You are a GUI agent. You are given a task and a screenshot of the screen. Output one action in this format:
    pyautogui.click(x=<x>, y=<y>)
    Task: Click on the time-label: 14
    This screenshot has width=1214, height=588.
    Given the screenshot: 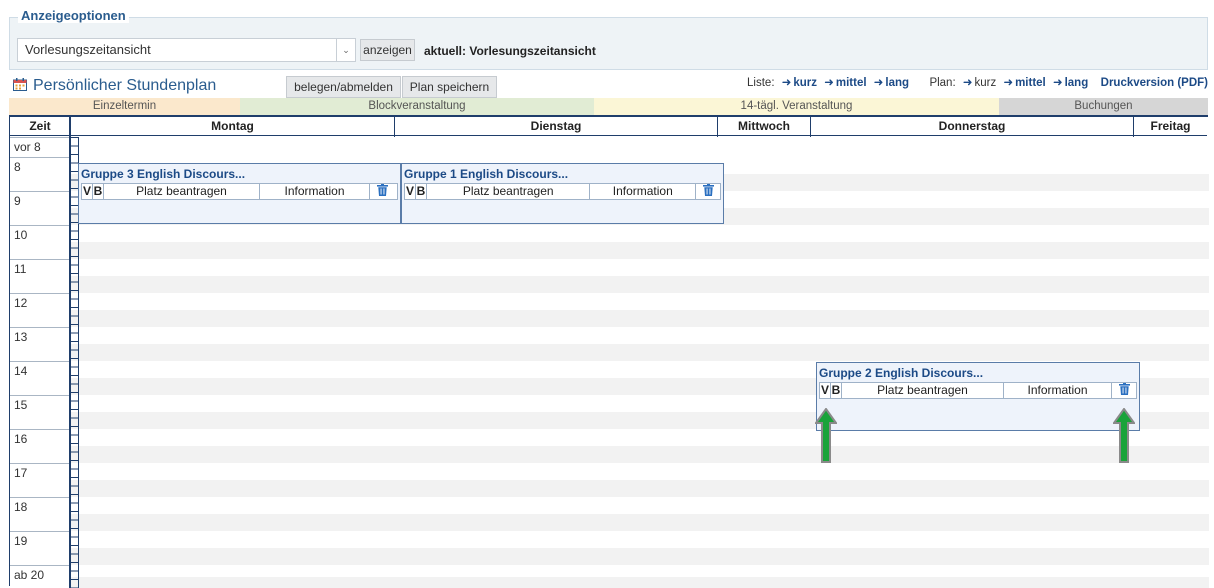 What is the action you would take?
    pyautogui.click(x=39, y=378)
    